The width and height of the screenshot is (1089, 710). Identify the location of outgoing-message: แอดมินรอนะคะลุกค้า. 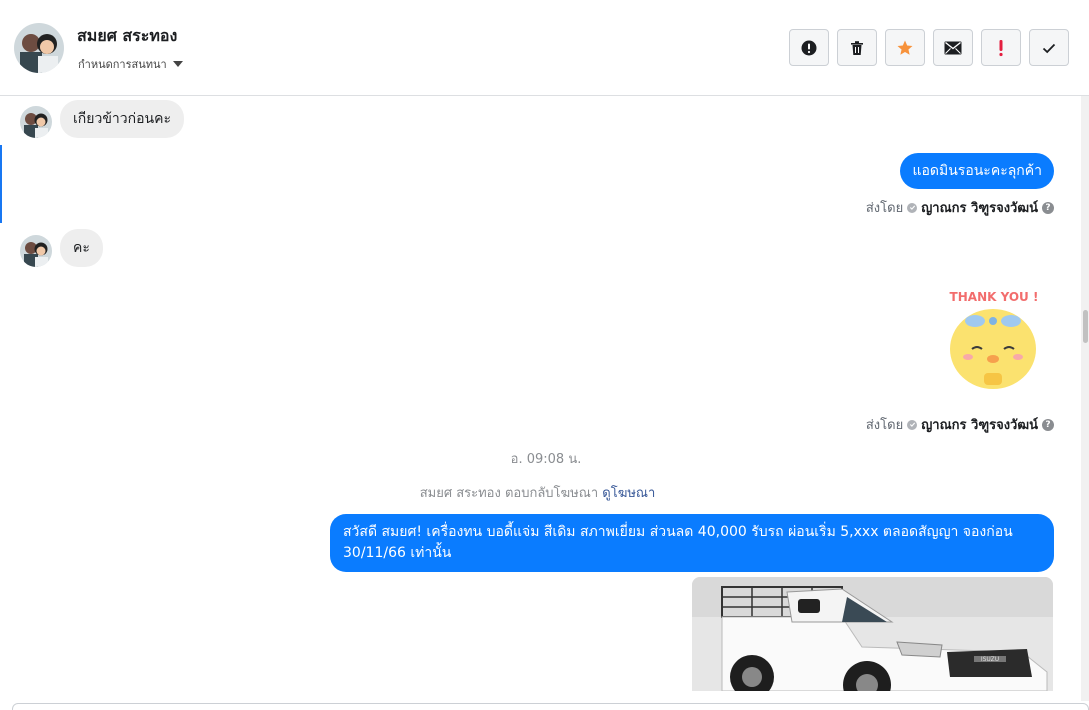
(977, 171).